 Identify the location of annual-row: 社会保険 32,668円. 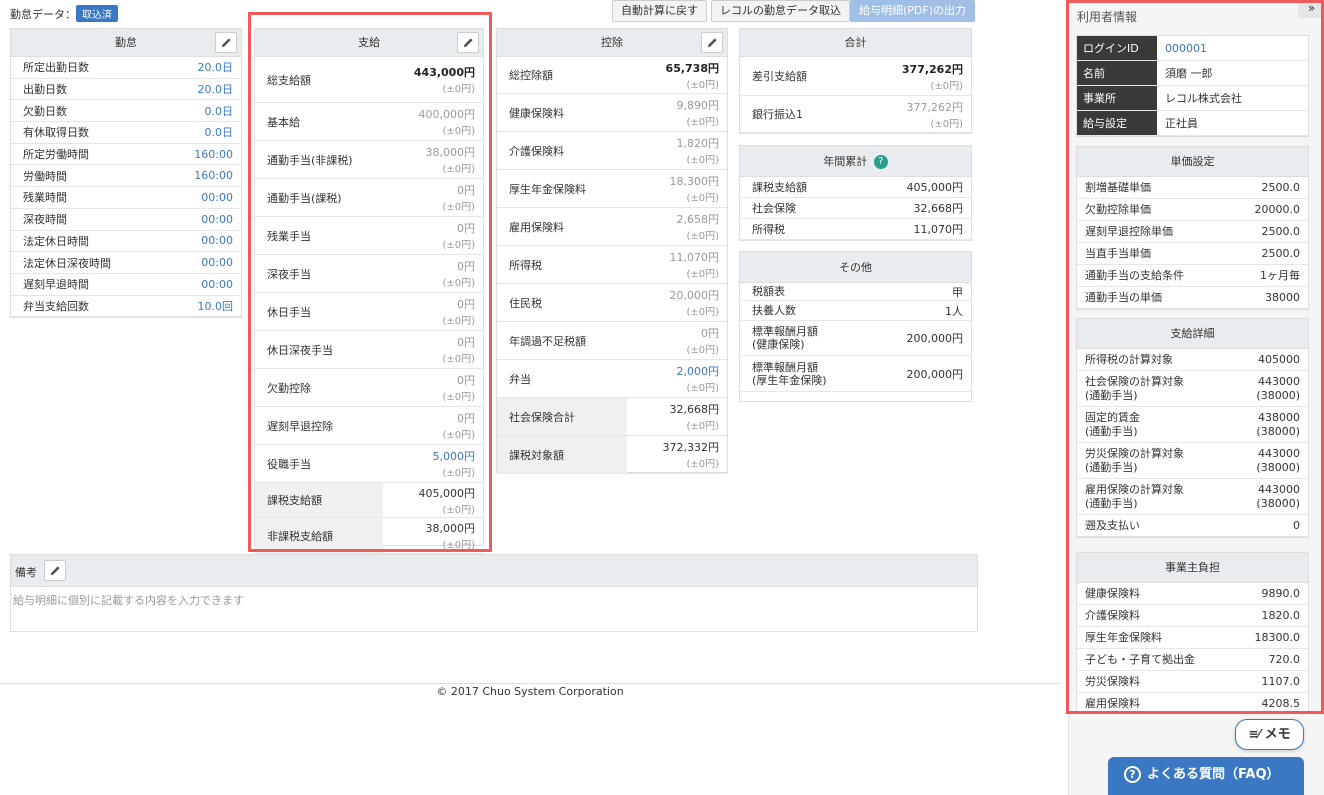
(855, 208).